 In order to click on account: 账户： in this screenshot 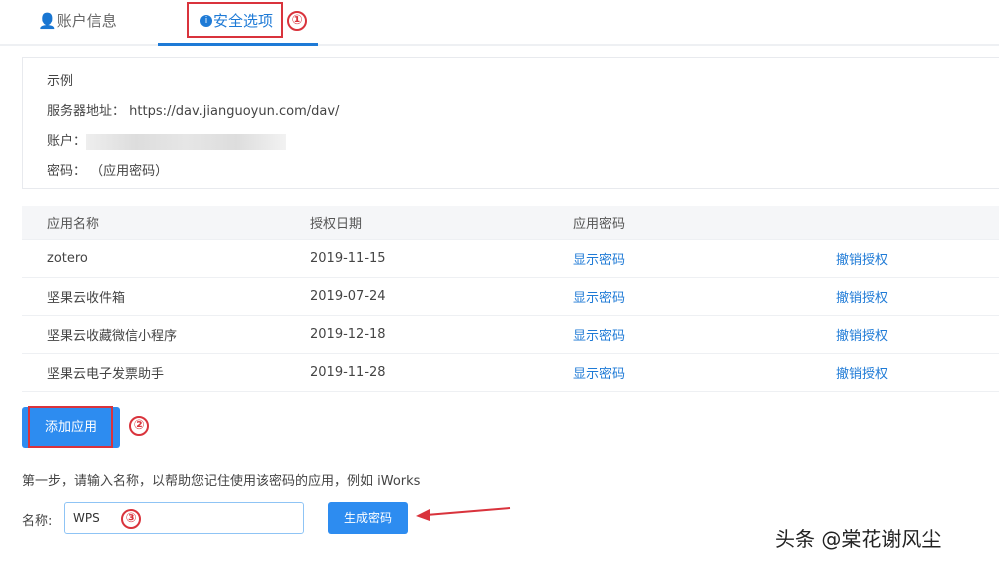, I will do `click(167, 140)`.